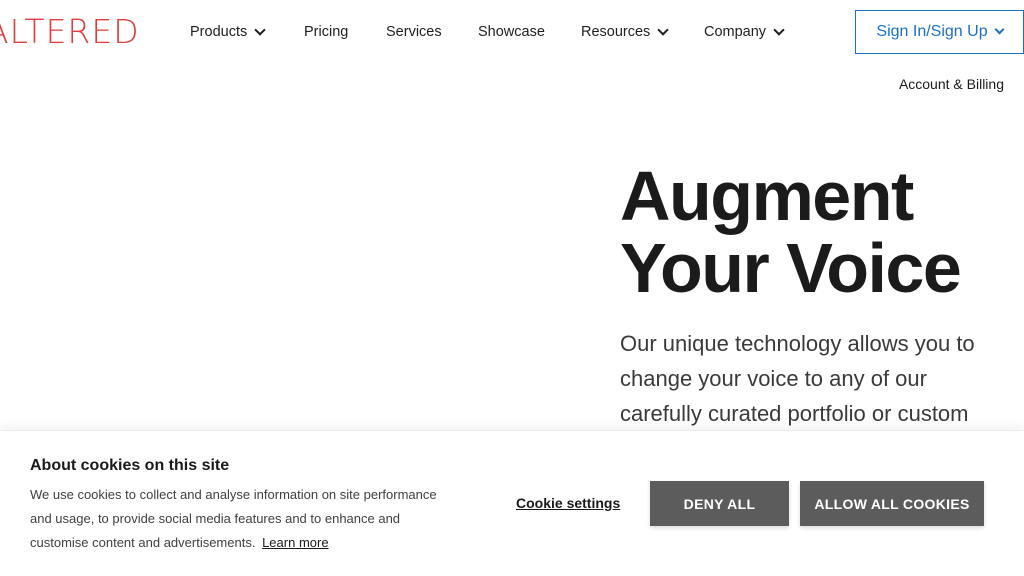 The image size is (1024, 576). What do you see at coordinates (295, 542) in the screenshot?
I see `learn-more-link: Learn more` at bounding box center [295, 542].